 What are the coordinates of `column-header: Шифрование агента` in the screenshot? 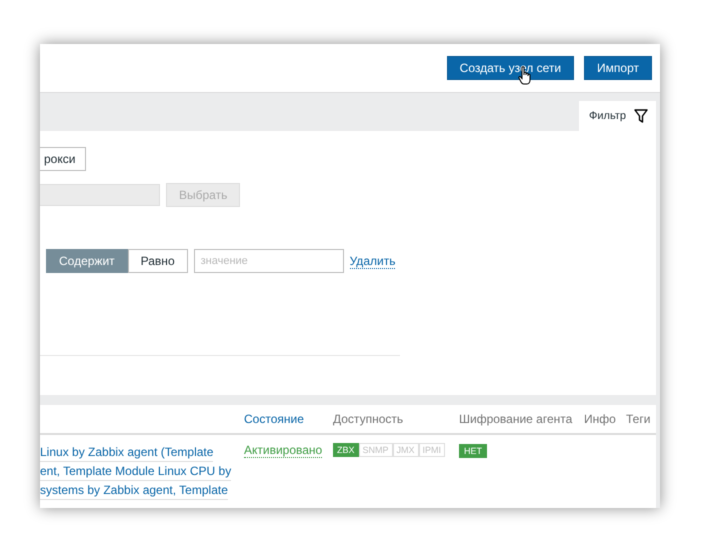 It's located at (516, 419).